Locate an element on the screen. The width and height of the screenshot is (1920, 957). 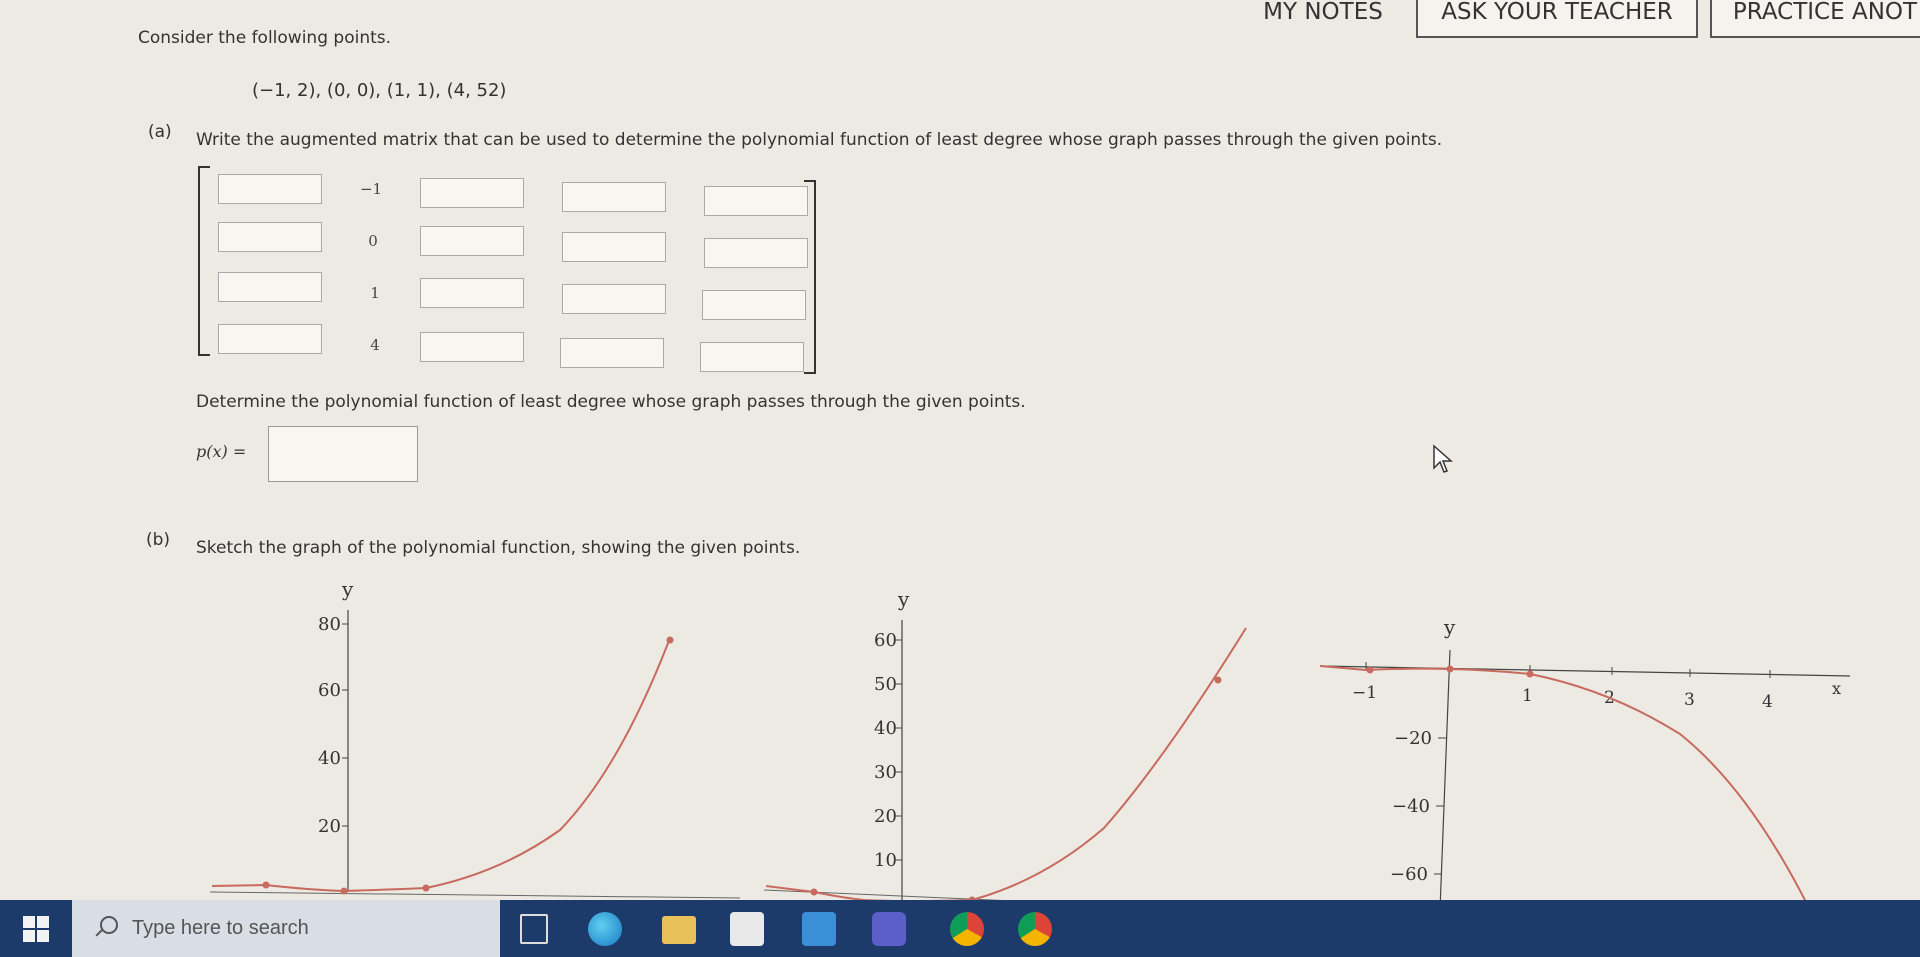
chrome-icon is located at coordinates (967, 929).